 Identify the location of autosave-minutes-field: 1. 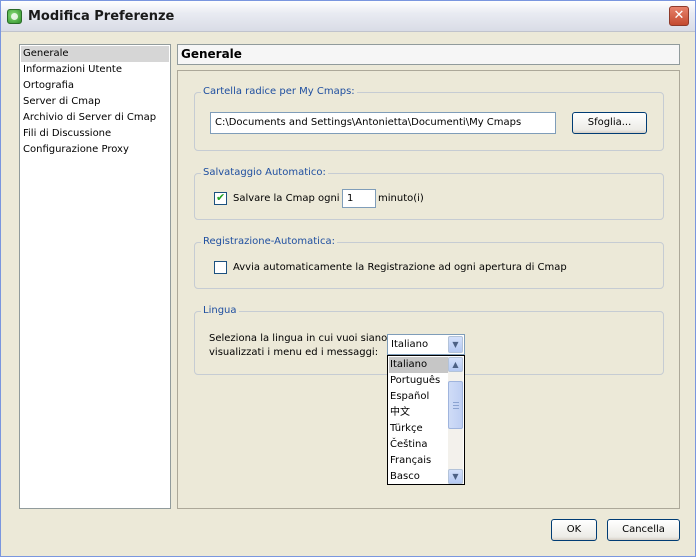
(359, 198).